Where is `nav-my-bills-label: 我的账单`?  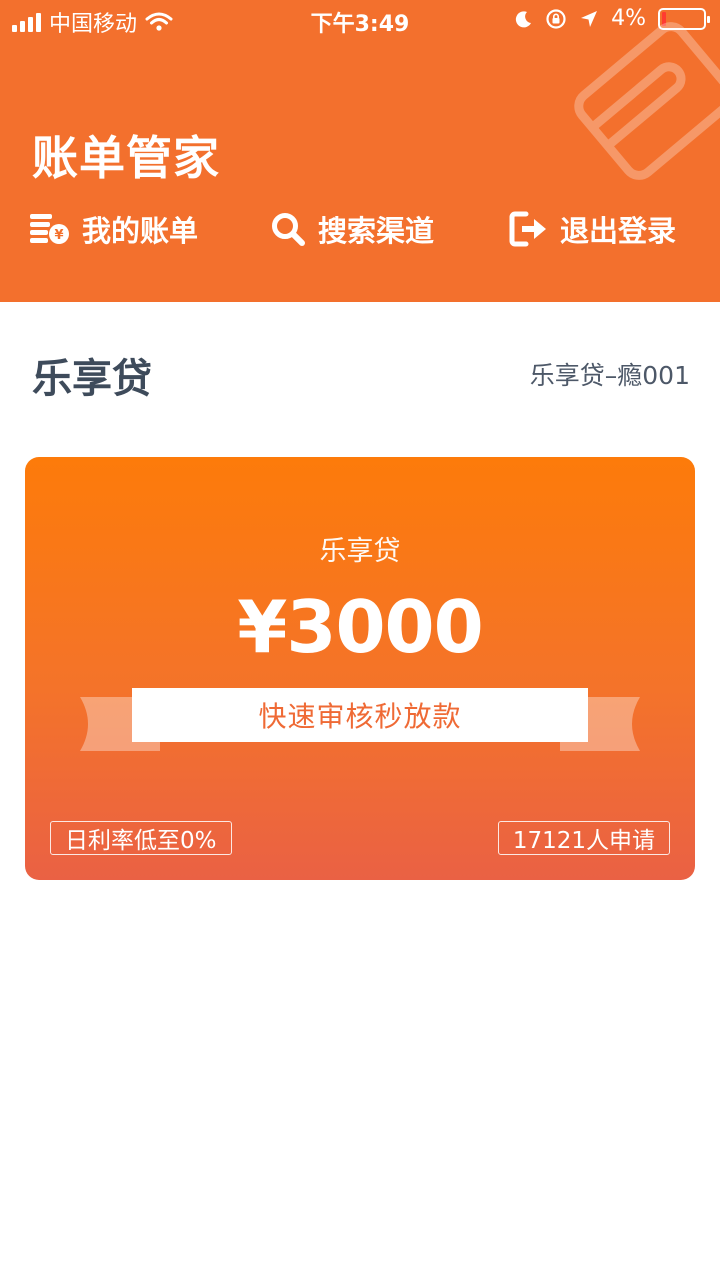
nav-my-bills-label: 我的账单 is located at coordinates (140, 231).